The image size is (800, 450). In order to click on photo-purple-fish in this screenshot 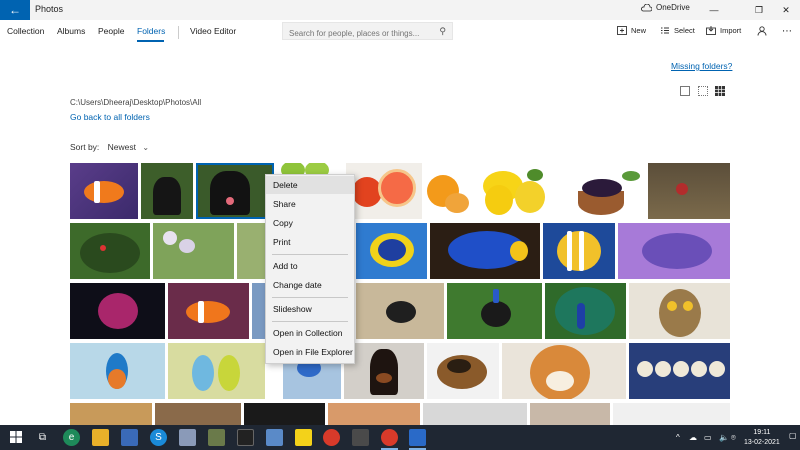, I will do `click(674, 251)`.